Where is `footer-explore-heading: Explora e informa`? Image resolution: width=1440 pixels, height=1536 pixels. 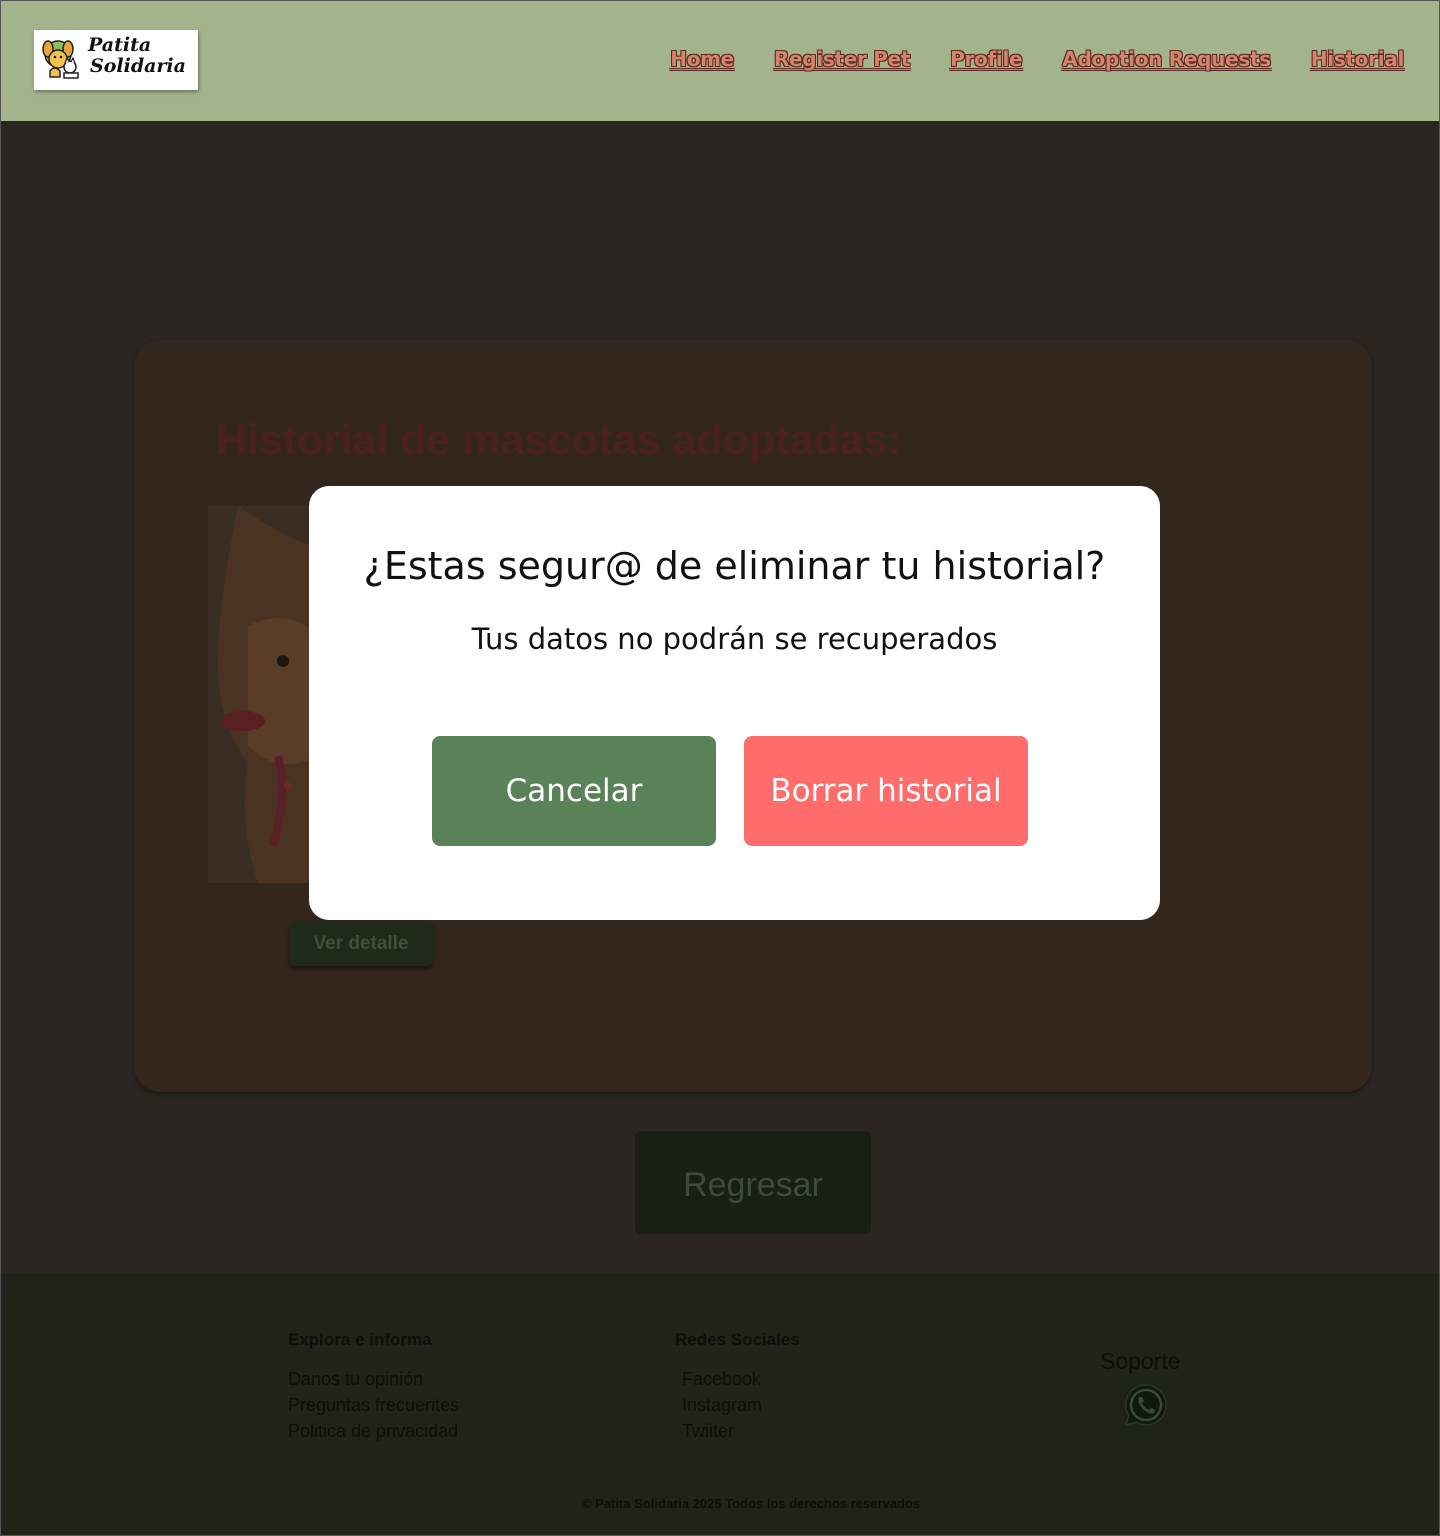 footer-explore-heading: Explora e informa is located at coordinates (360, 1339).